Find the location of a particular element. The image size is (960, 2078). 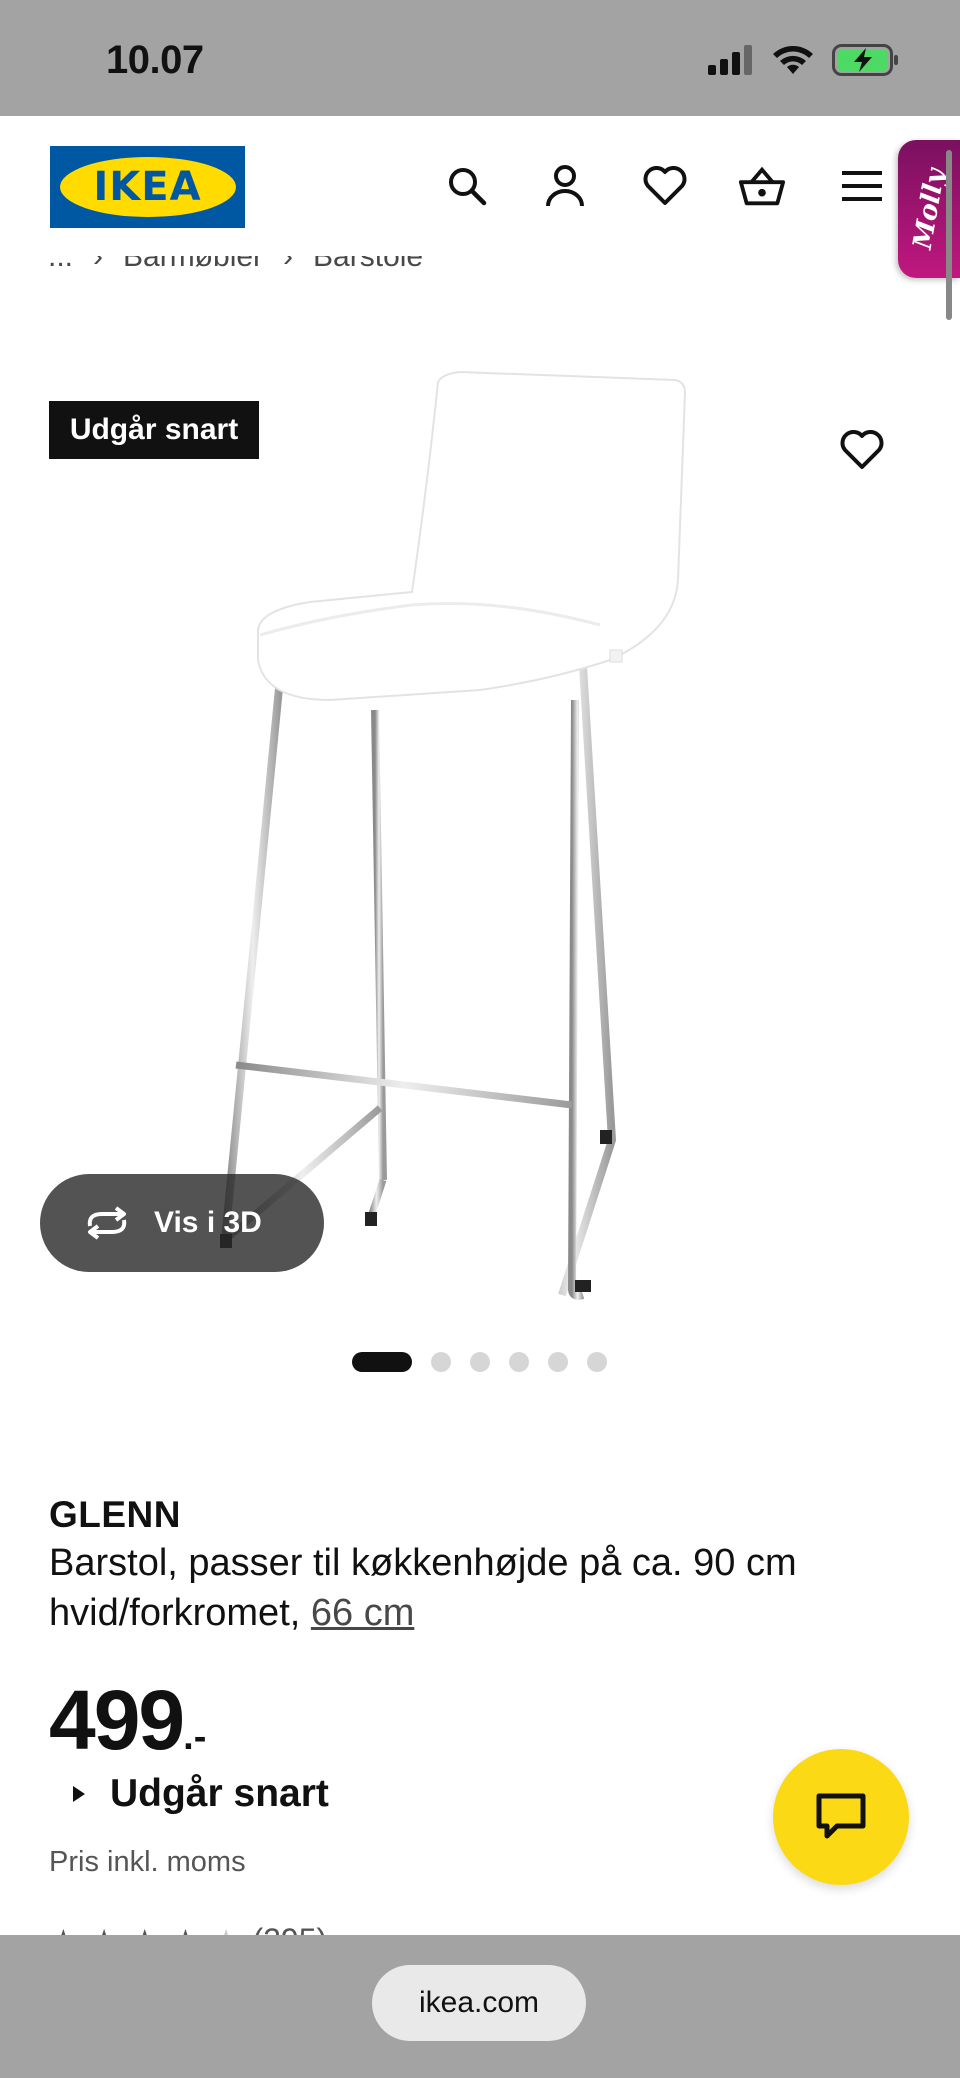

product-variant: hvid/forkromet, is located at coordinates (175, 1613).